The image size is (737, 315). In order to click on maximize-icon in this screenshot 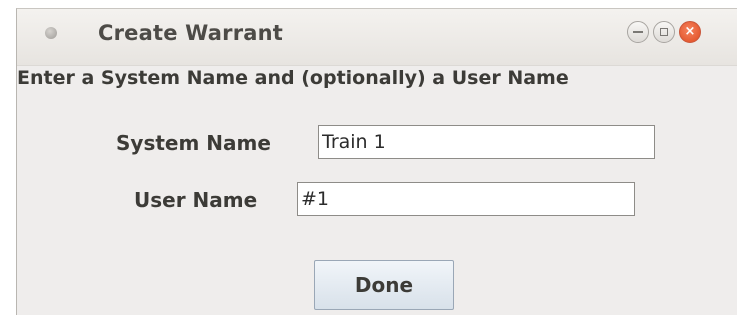, I will do `click(664, 32)`.